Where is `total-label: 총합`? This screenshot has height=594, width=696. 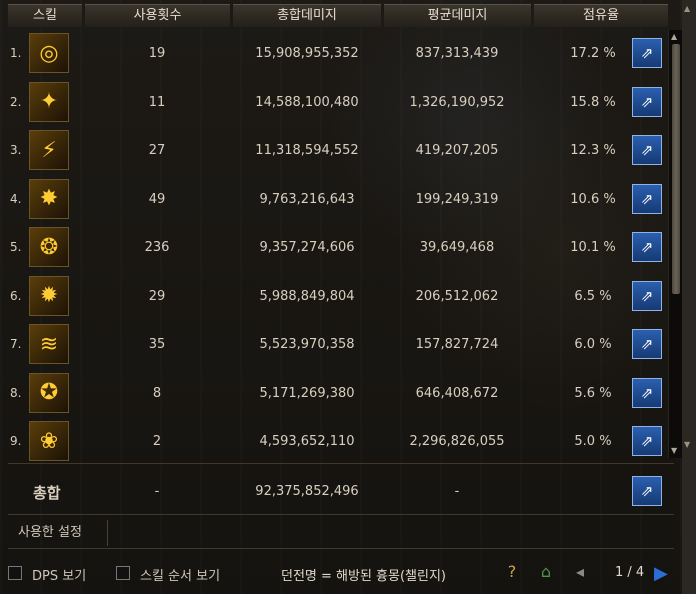 total-label: 총합 is located at coordinates (47, 493).